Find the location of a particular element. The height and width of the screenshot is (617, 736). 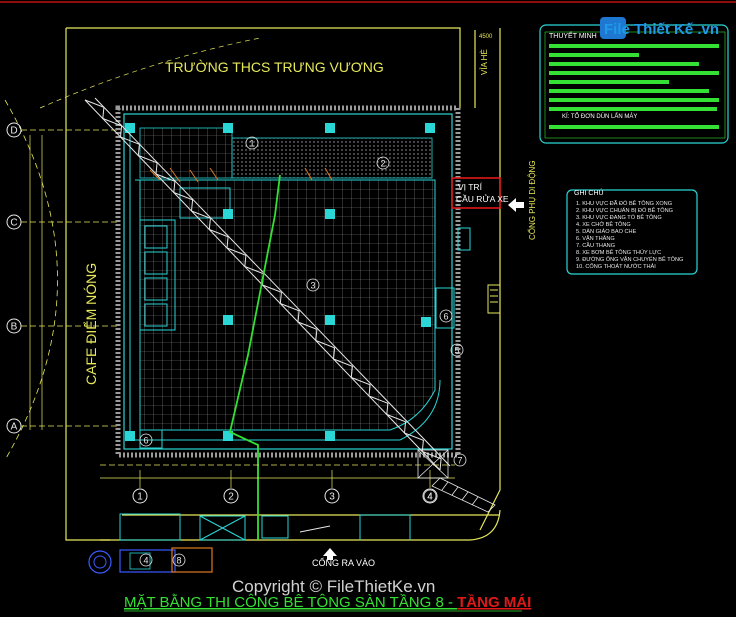

legend-item: 8. XE BƠM BÊ TÔNG THỦY LỰC is located at coordinates (618, 252).